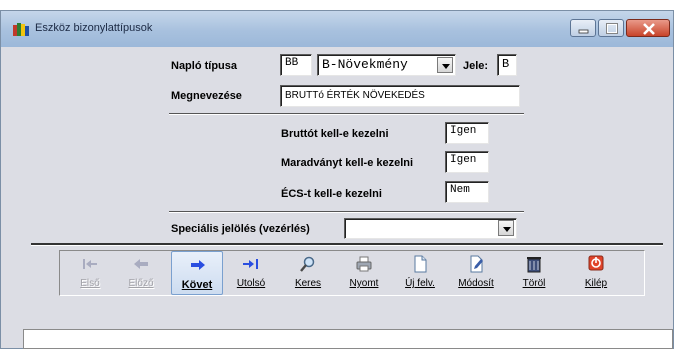 The image size is (674, 349). I want to click on maximize-icon, so click(612, 28).